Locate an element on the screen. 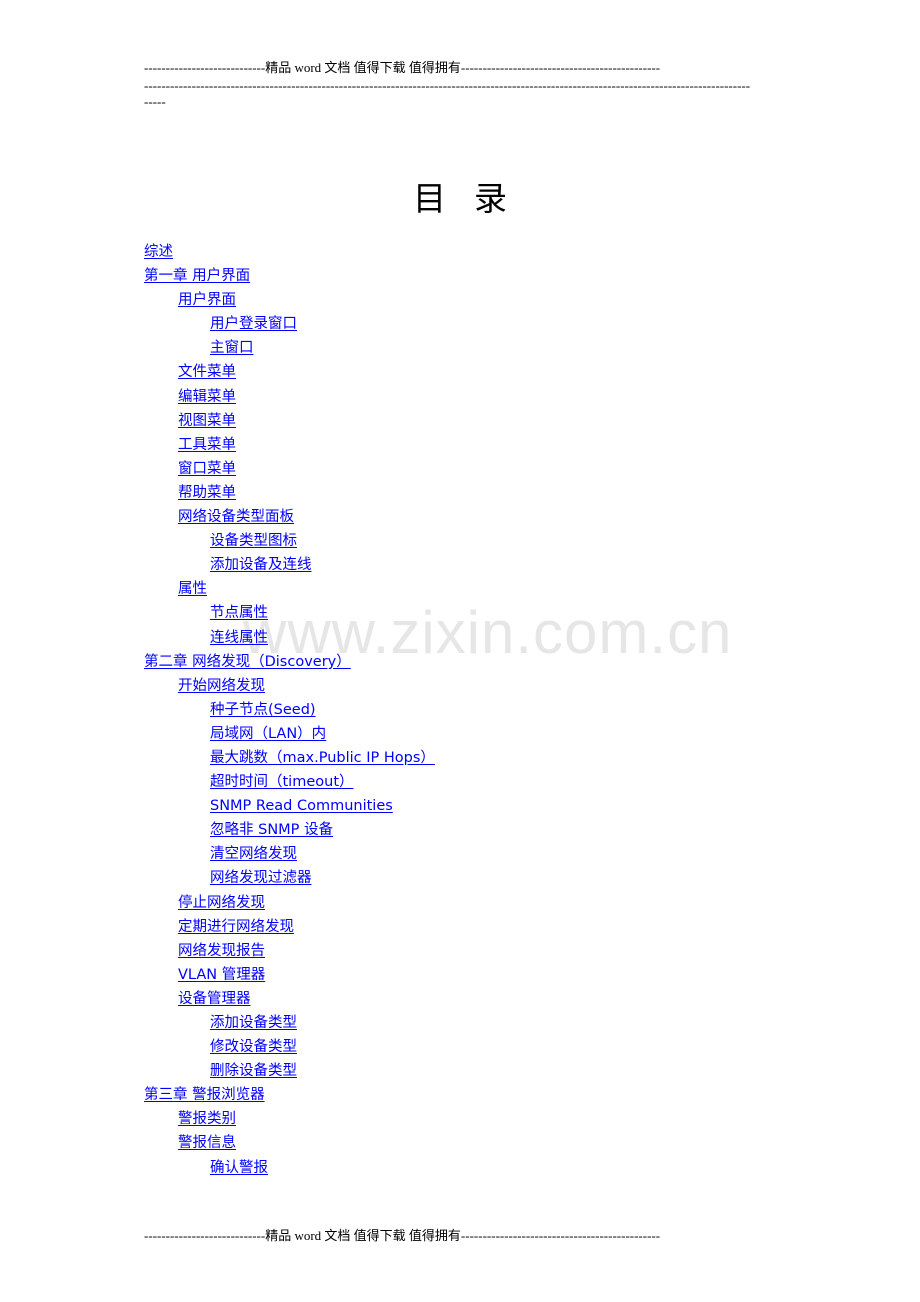  toc-link: 连线属性 is located at coordinates (239, 638).